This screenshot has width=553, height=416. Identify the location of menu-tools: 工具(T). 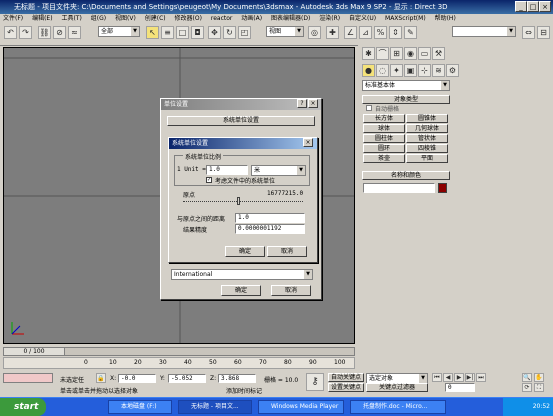
(71, 18).